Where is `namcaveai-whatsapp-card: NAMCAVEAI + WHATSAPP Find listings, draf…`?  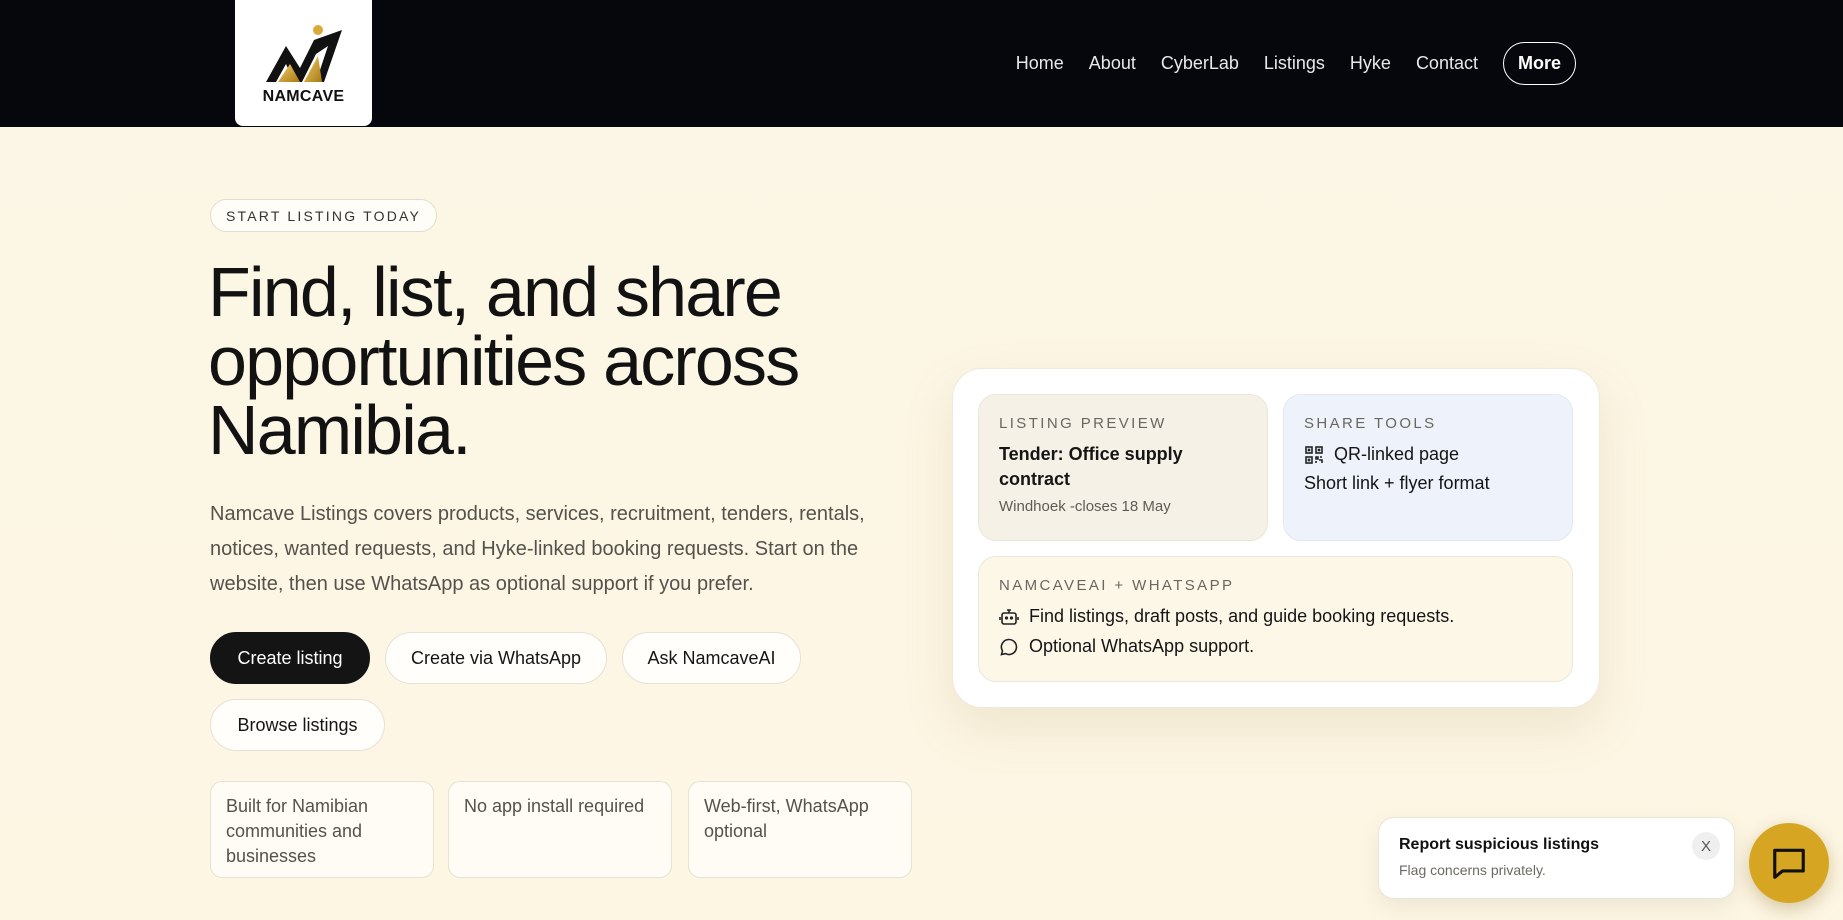
namcaveai-whatsapp-card: NAMCAVEAI + WHATSAPP Find listings, draf… is located at coordinates (1275, 619).